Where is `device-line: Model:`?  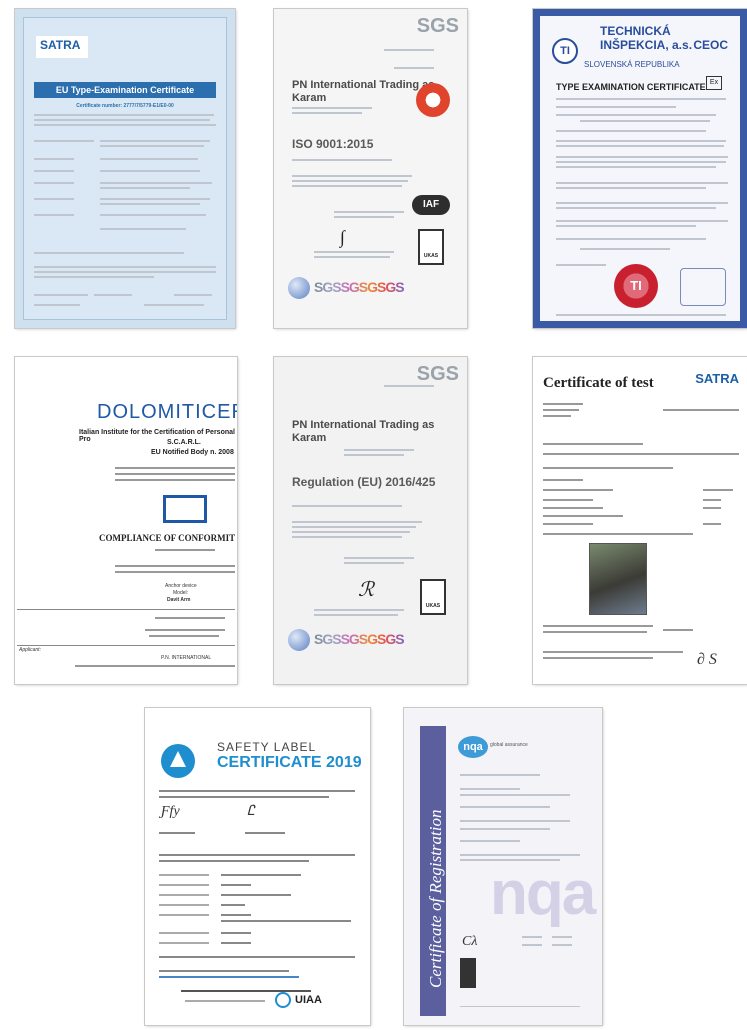 device-line: Model: is located at coordinates (181, 593).